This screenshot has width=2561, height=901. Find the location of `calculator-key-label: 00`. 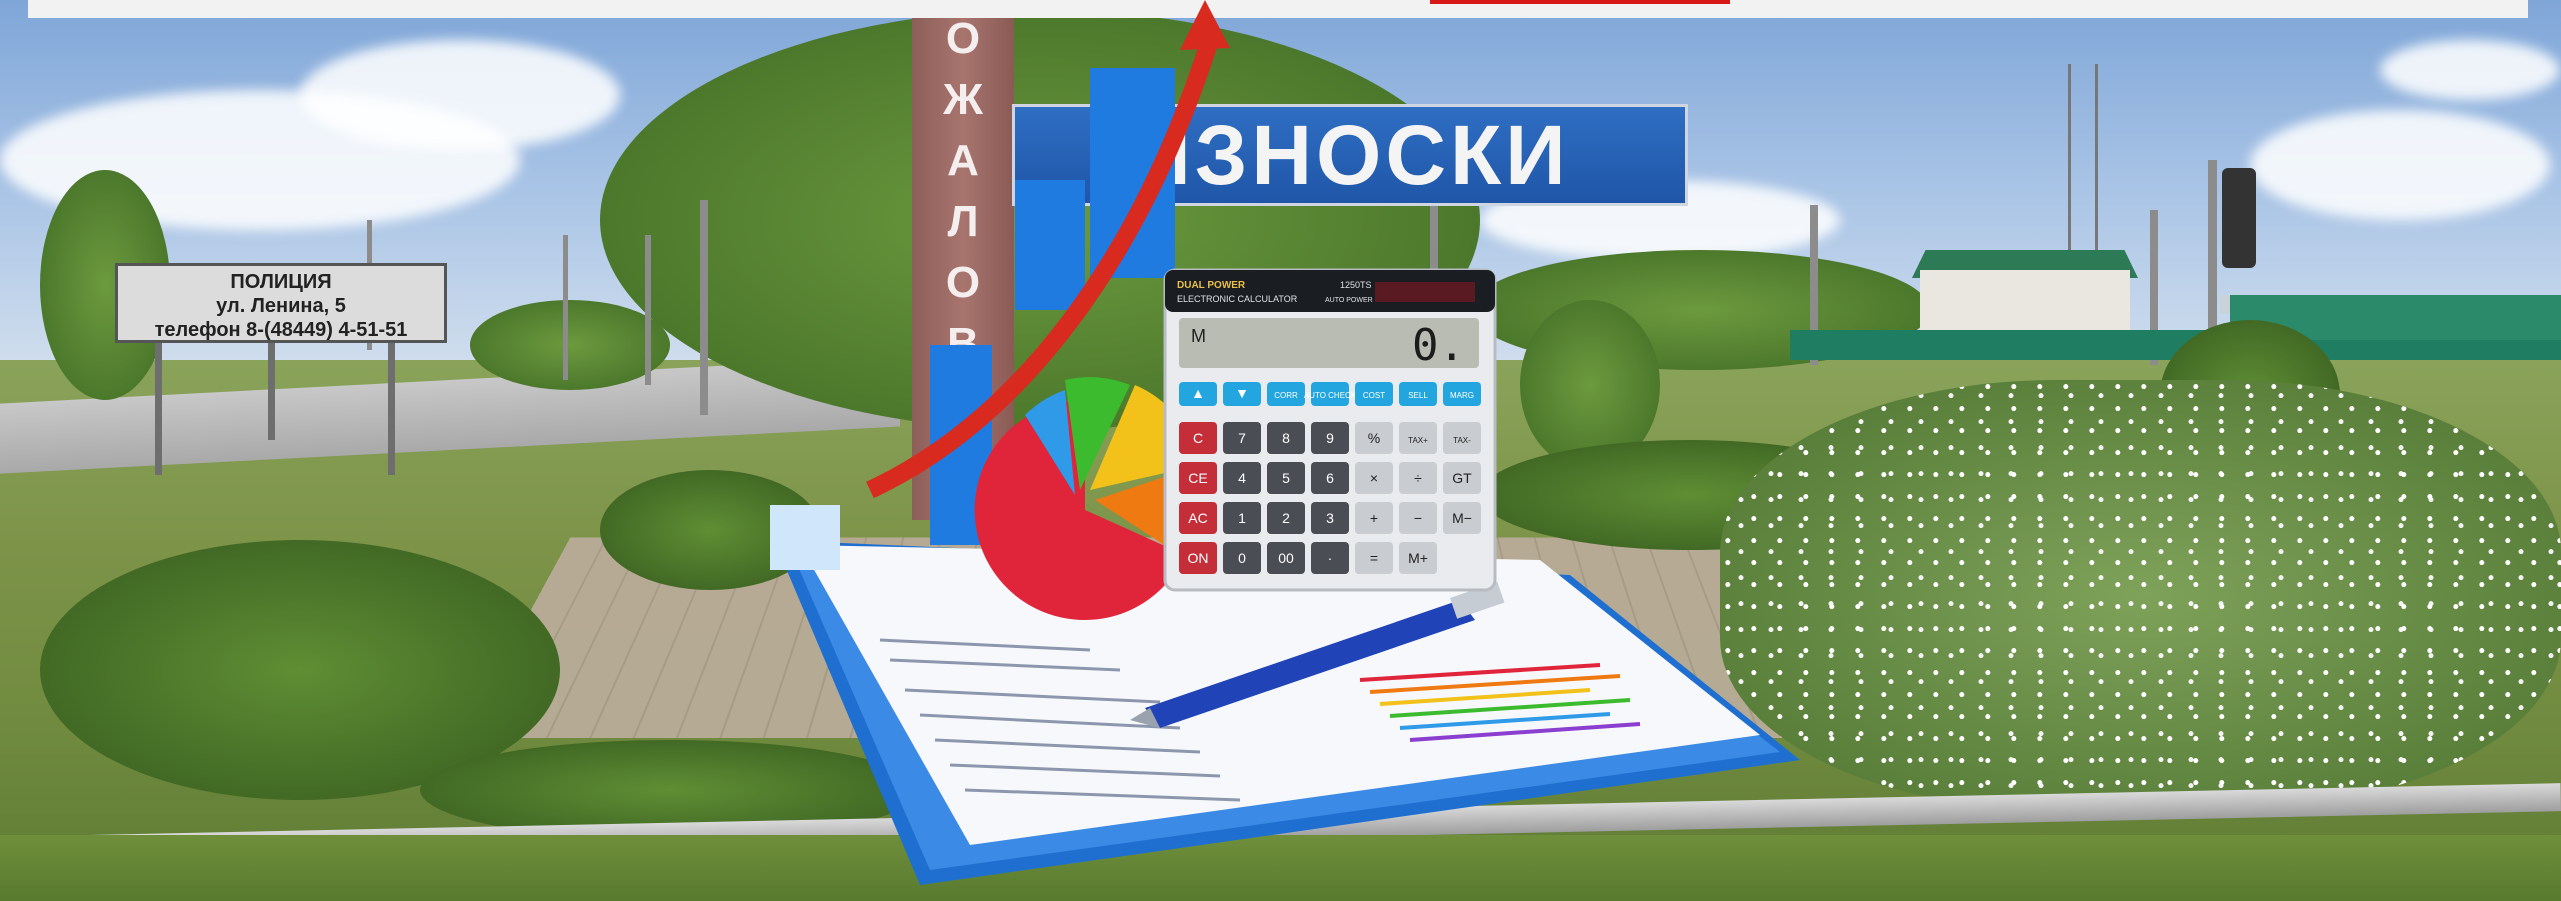

calculator-key-label: 00 is located at coordinates (1286, 558).